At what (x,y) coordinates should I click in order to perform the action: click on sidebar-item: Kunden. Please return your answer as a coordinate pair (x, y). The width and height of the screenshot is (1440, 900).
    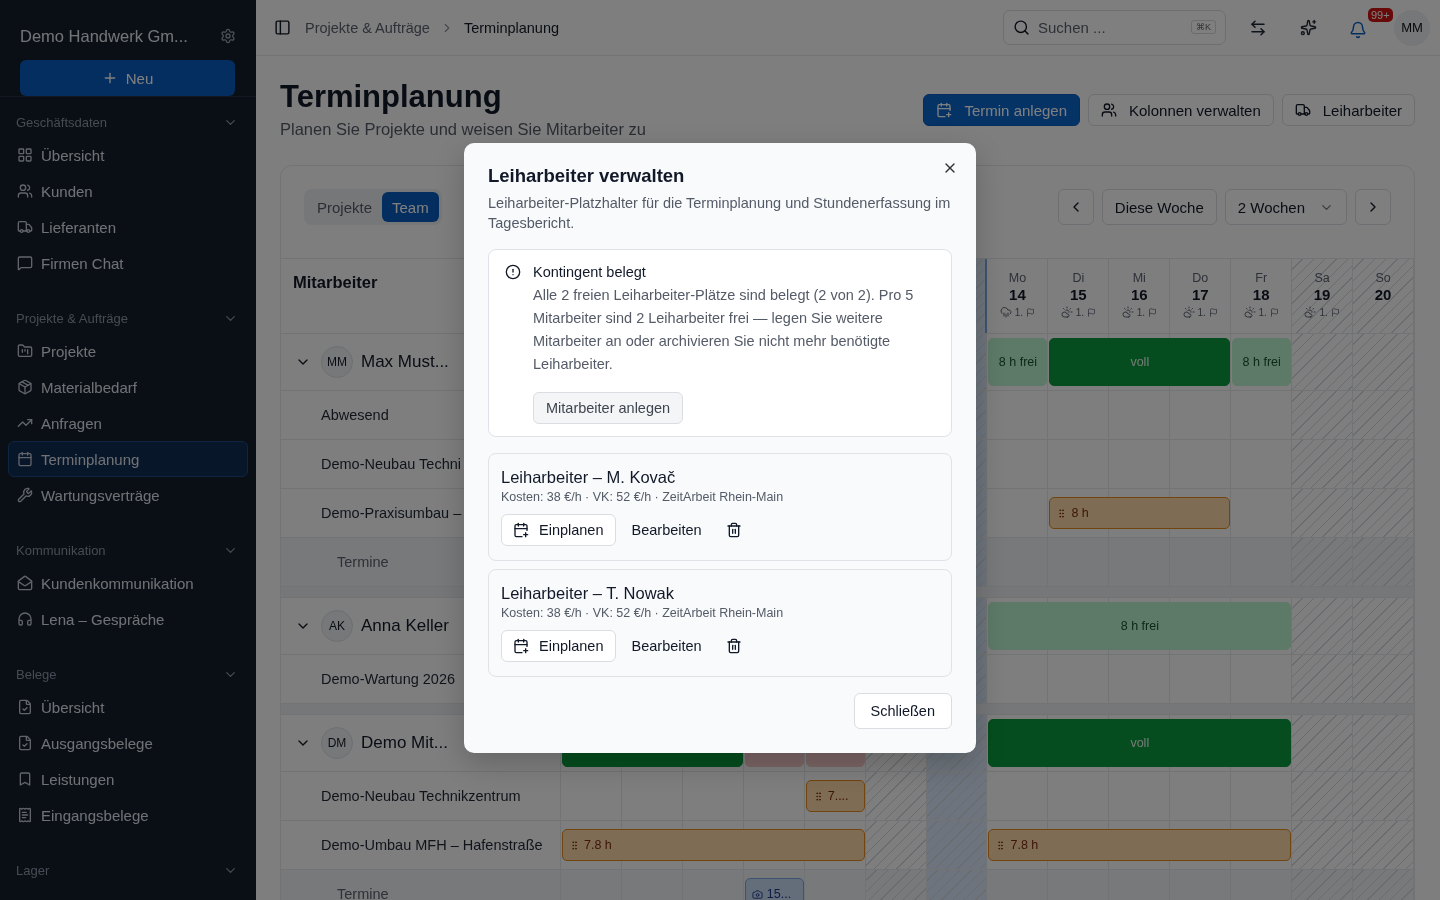
    Looking at the image, I should click on (128, 191).